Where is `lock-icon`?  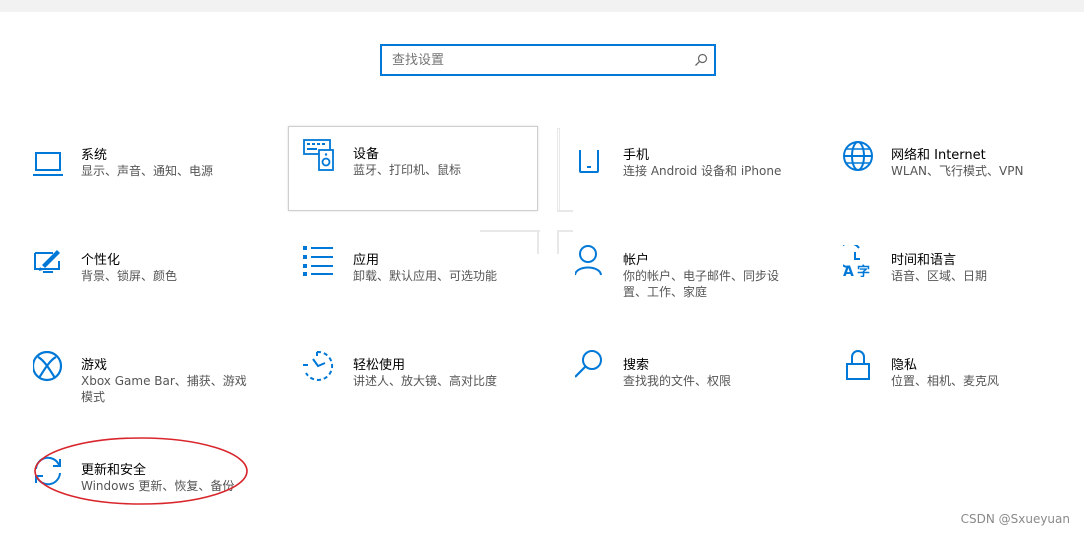
lock-icon is located at coordinates (858, 365).